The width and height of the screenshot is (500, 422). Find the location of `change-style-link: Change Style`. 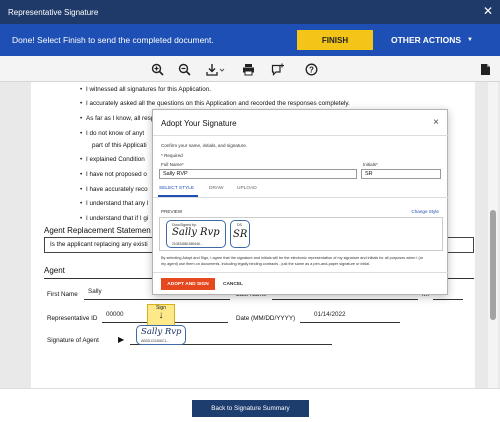

change-style-link: Change Style is located at coordinates (425, 211).